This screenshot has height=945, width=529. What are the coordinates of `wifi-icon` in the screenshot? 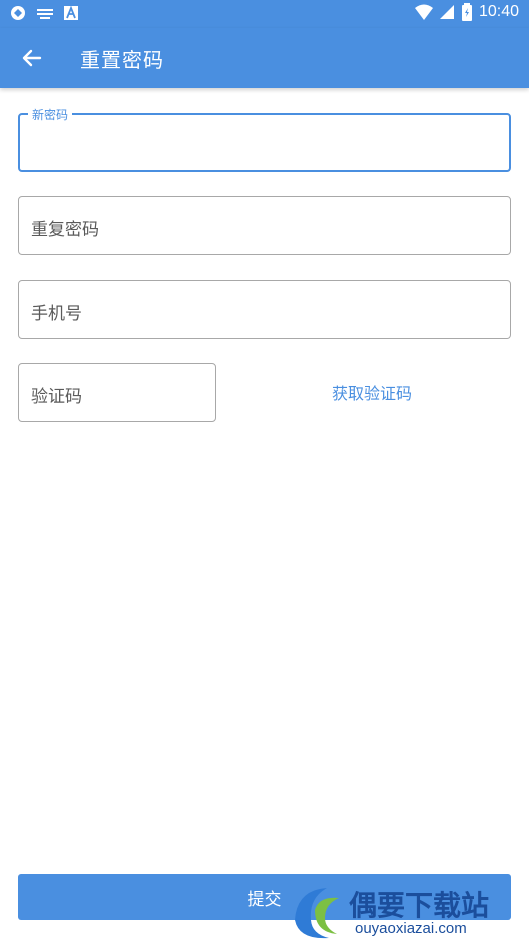 It's located at (423, 12).